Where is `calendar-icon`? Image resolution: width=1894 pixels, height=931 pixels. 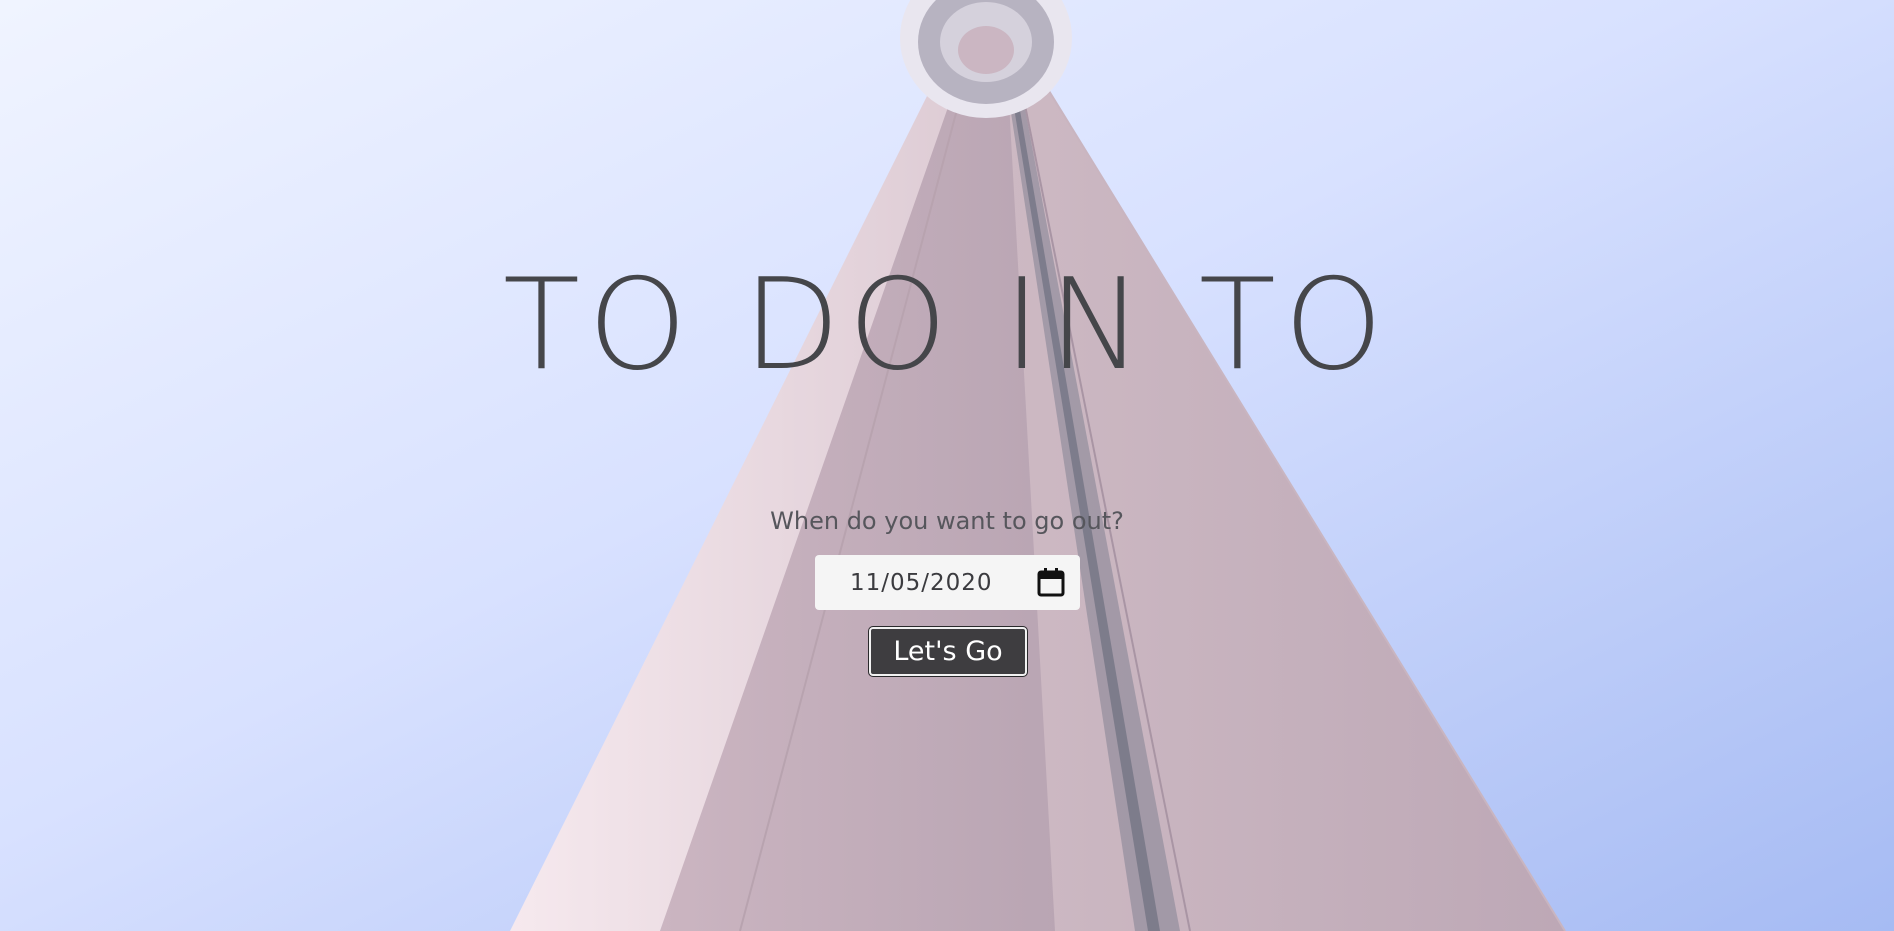
calendar-icon is located at coordinates (1051, 582).